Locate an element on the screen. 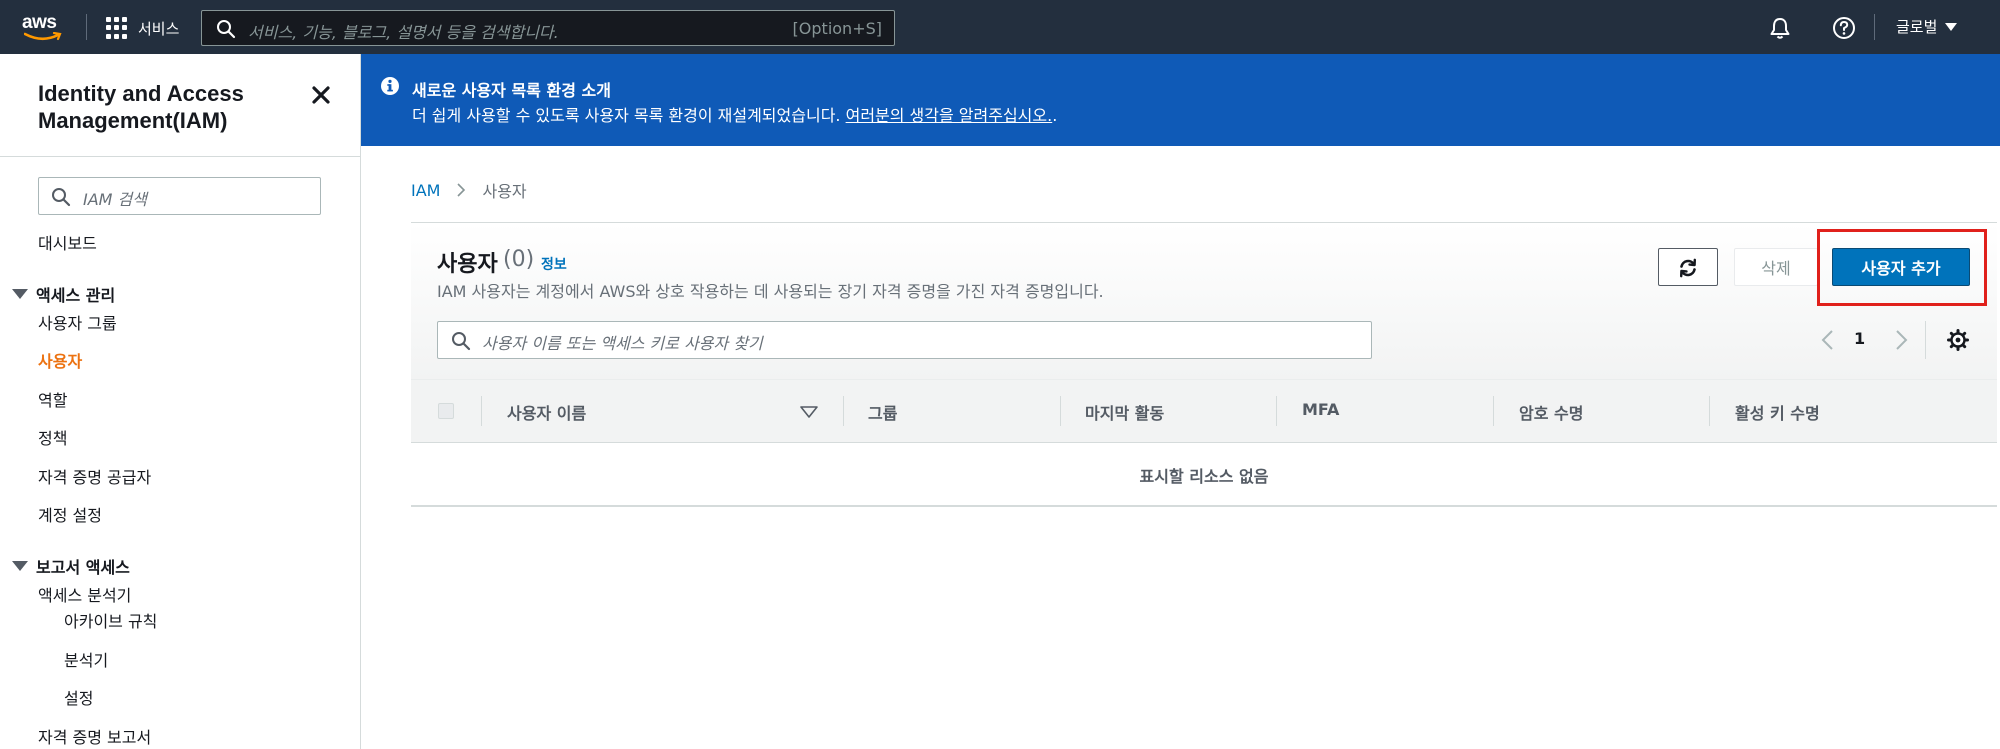  column-header-user-name: 사용자 이름 is located at coordinates (546, 412).